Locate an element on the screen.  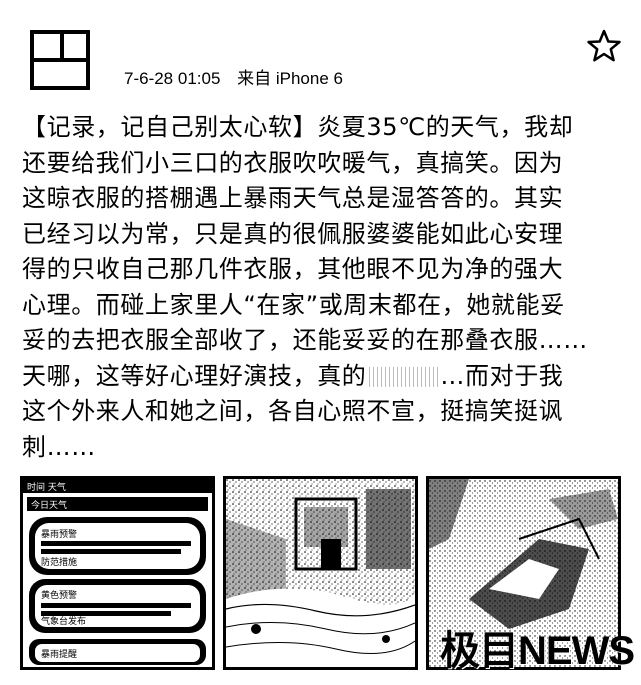
post-line: 这个外来人和她之间，各自心照不宣，挺搞笑挺讽 is located at coordinates (293, 411).